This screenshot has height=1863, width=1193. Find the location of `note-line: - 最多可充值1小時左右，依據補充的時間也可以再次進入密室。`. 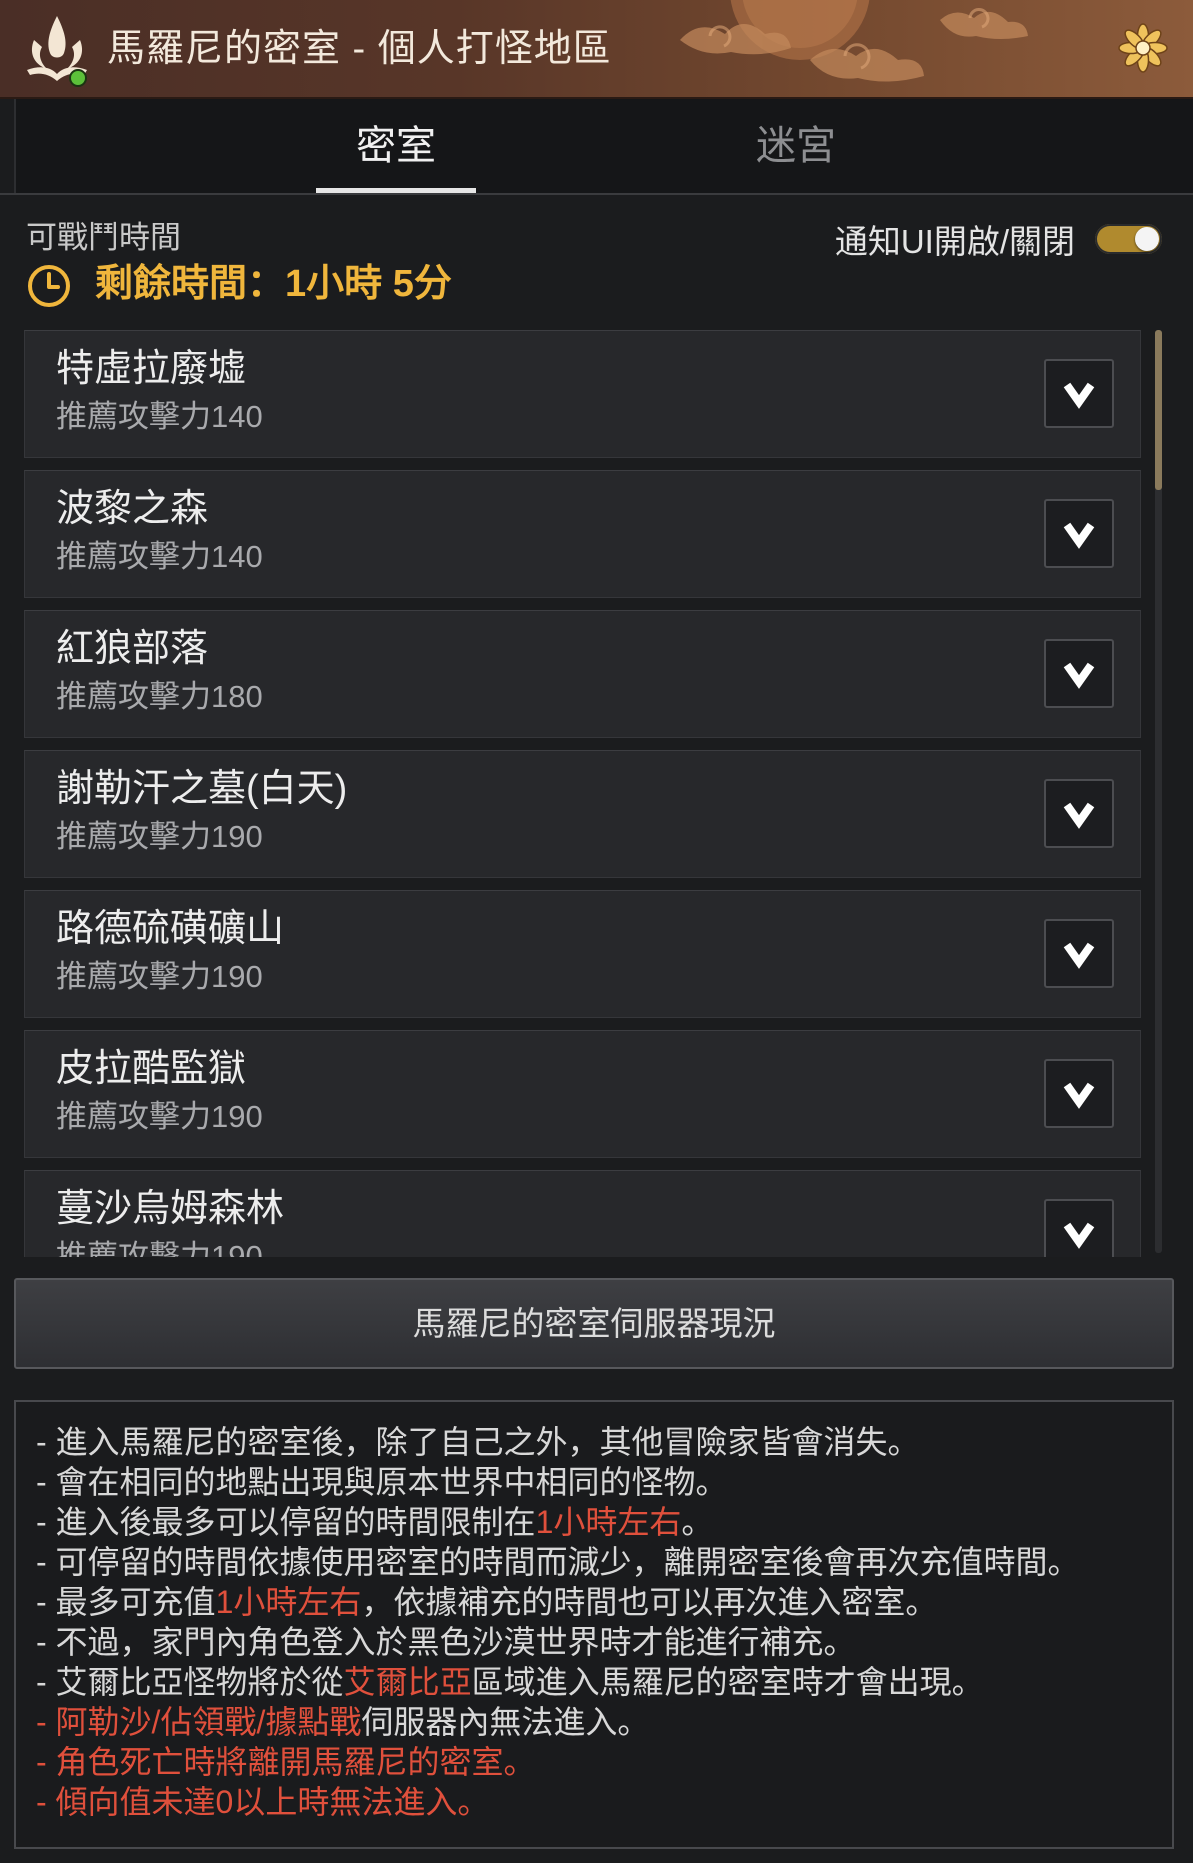

note-line: - 最多可充值1小時左右，依據補充的時間也可以再次進入密室。 is located at coordinates (604, 1602).